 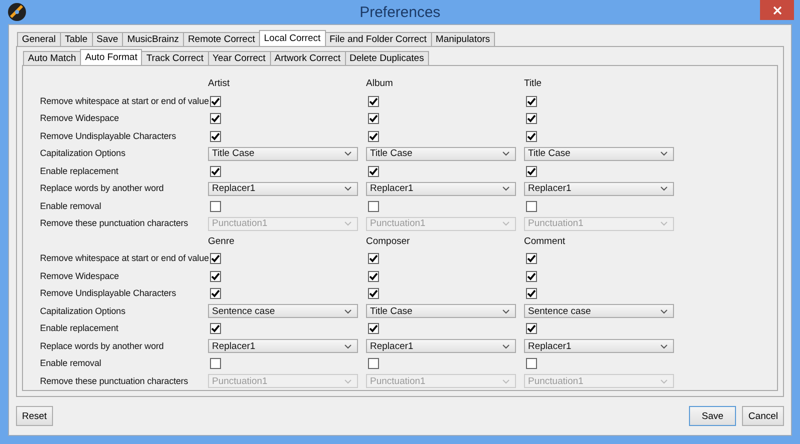 I want to click on close-button, so click(x=777, y=10).